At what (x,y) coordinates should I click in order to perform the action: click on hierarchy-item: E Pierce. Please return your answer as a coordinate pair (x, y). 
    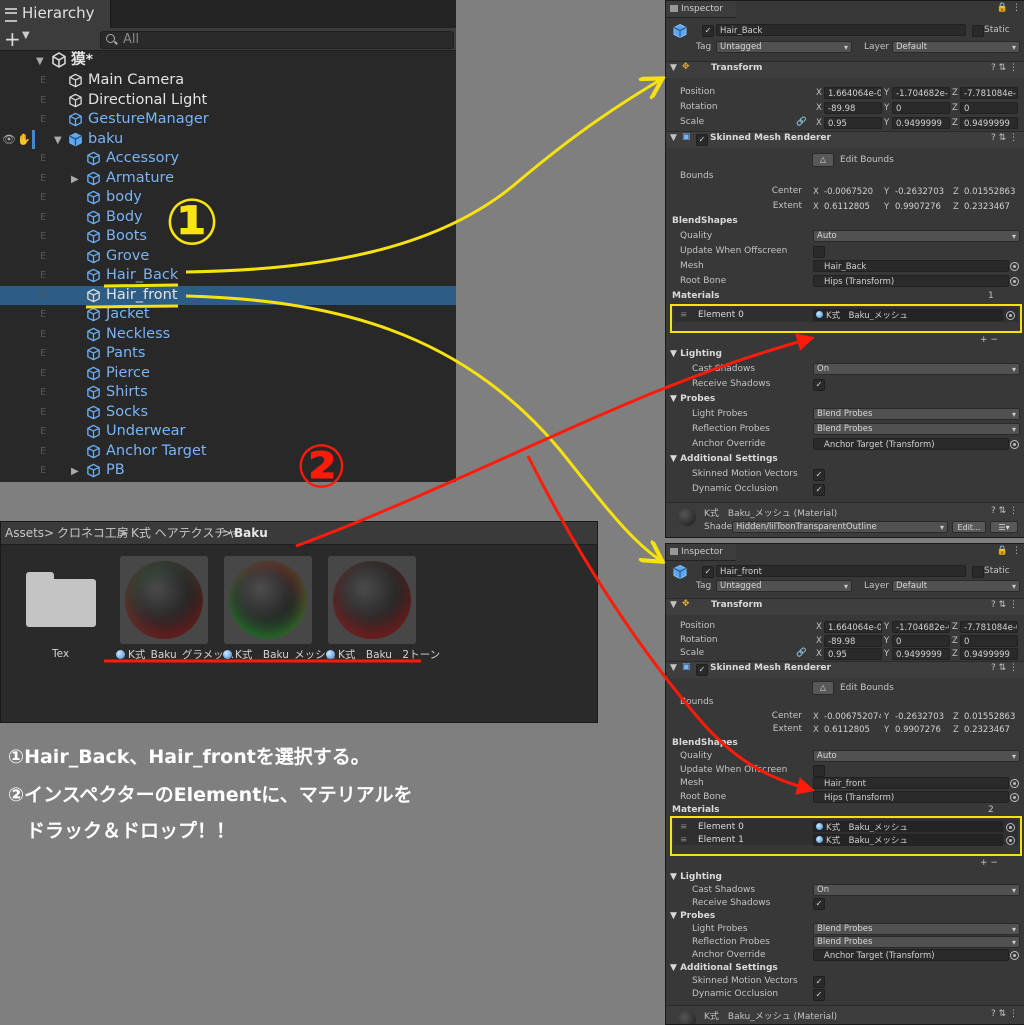
    Looking at the image, I should click on (228, 373).